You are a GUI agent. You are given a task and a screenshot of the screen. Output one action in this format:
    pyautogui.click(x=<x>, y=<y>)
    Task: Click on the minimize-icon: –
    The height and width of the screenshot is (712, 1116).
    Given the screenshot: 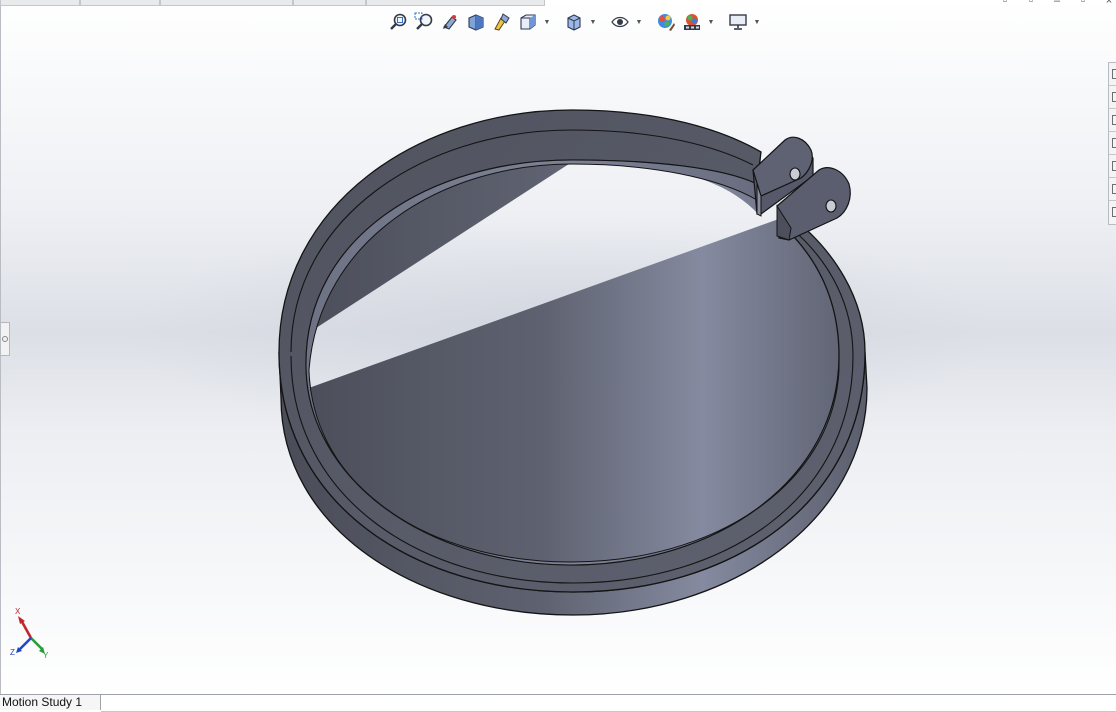 What is the action you would take?
    pyautogui.click(x=1057, y=3)
    